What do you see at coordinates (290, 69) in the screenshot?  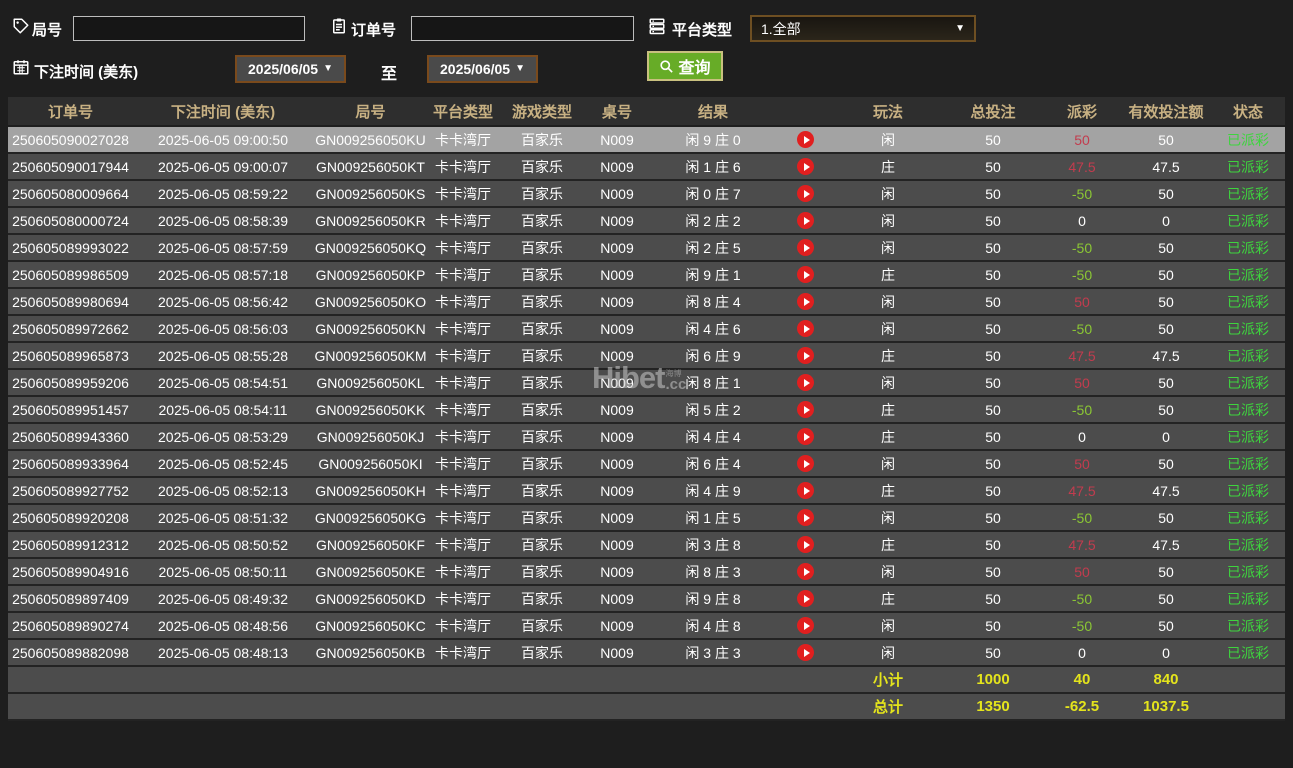 I see `date-from-picker: 2025/06/05 ▼` at bounding box center [290, 69].